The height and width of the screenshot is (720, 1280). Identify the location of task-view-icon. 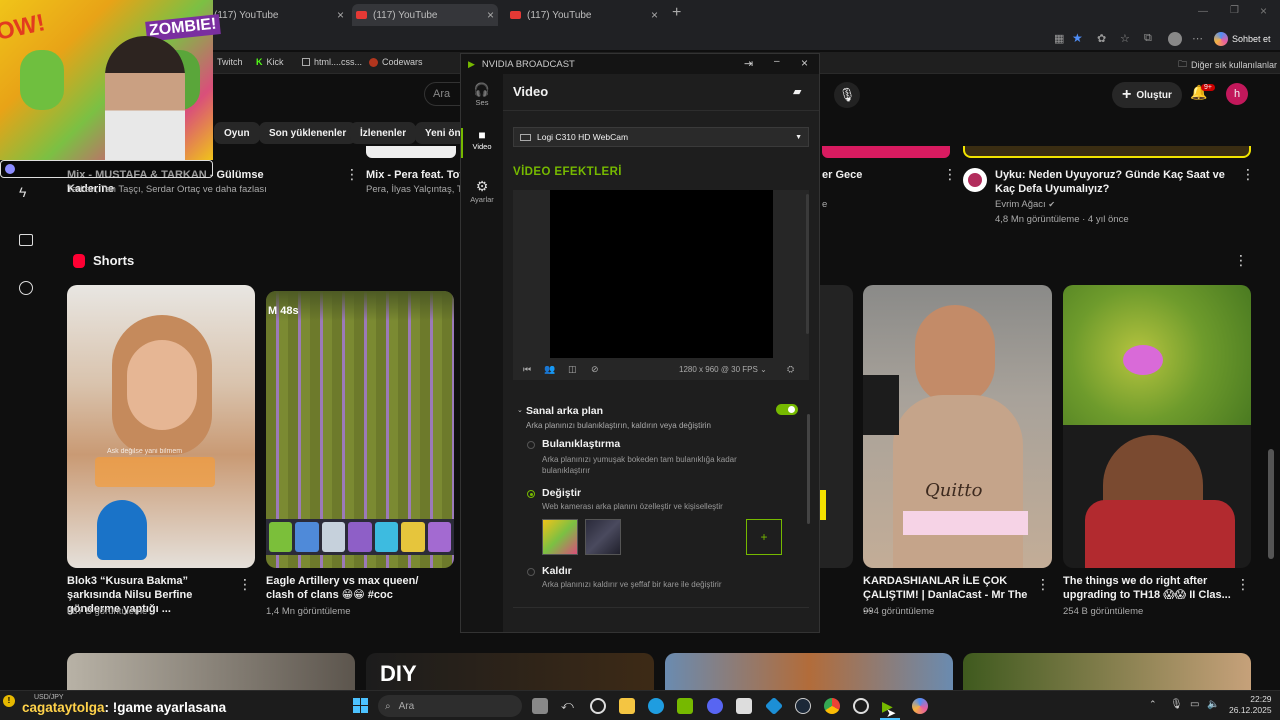
(540, 706).